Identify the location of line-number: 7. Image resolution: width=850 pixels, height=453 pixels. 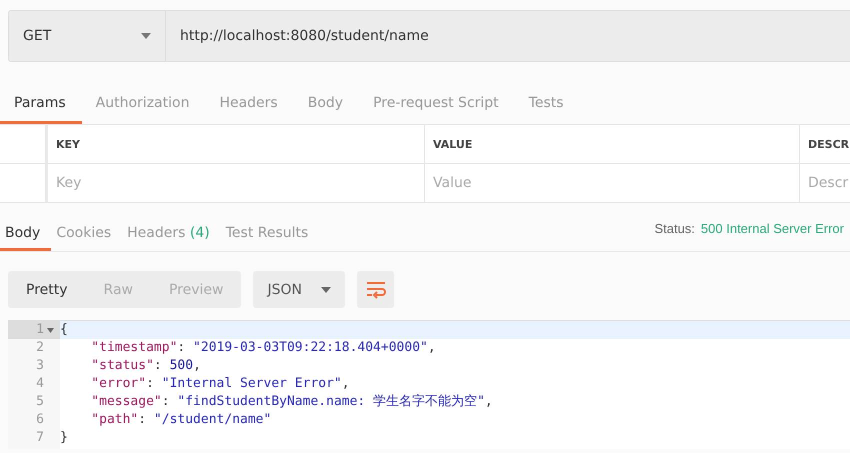
(40, 438).